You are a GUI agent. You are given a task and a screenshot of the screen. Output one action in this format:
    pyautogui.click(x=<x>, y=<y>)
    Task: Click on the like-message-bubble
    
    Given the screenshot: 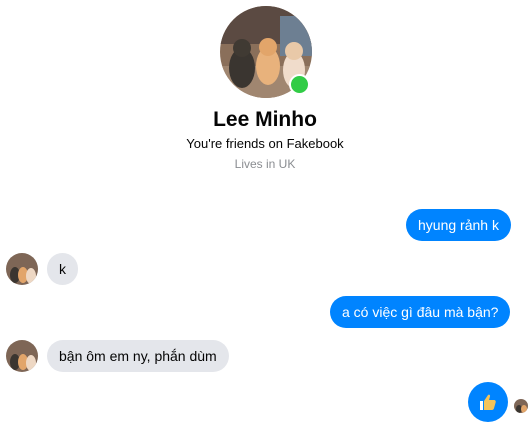 What is the action you would take?
    pyautogui.click(x=488, y=402)
    